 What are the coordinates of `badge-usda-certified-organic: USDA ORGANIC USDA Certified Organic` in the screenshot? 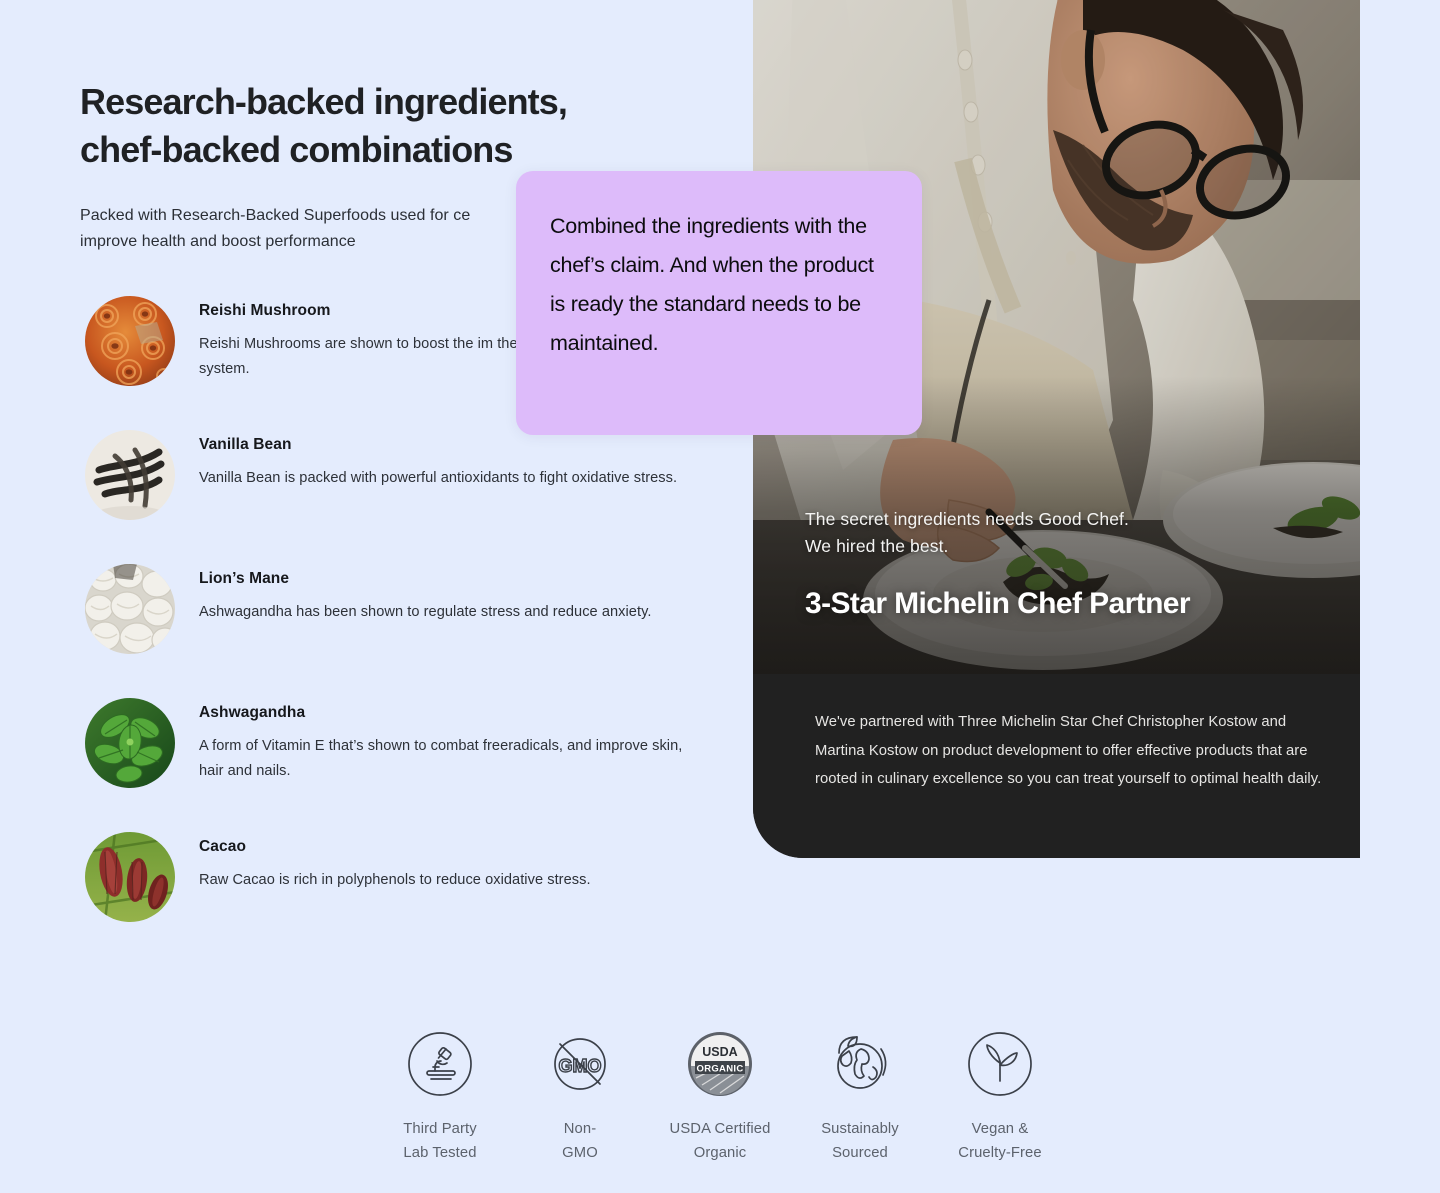 It's located at (720, 1097).